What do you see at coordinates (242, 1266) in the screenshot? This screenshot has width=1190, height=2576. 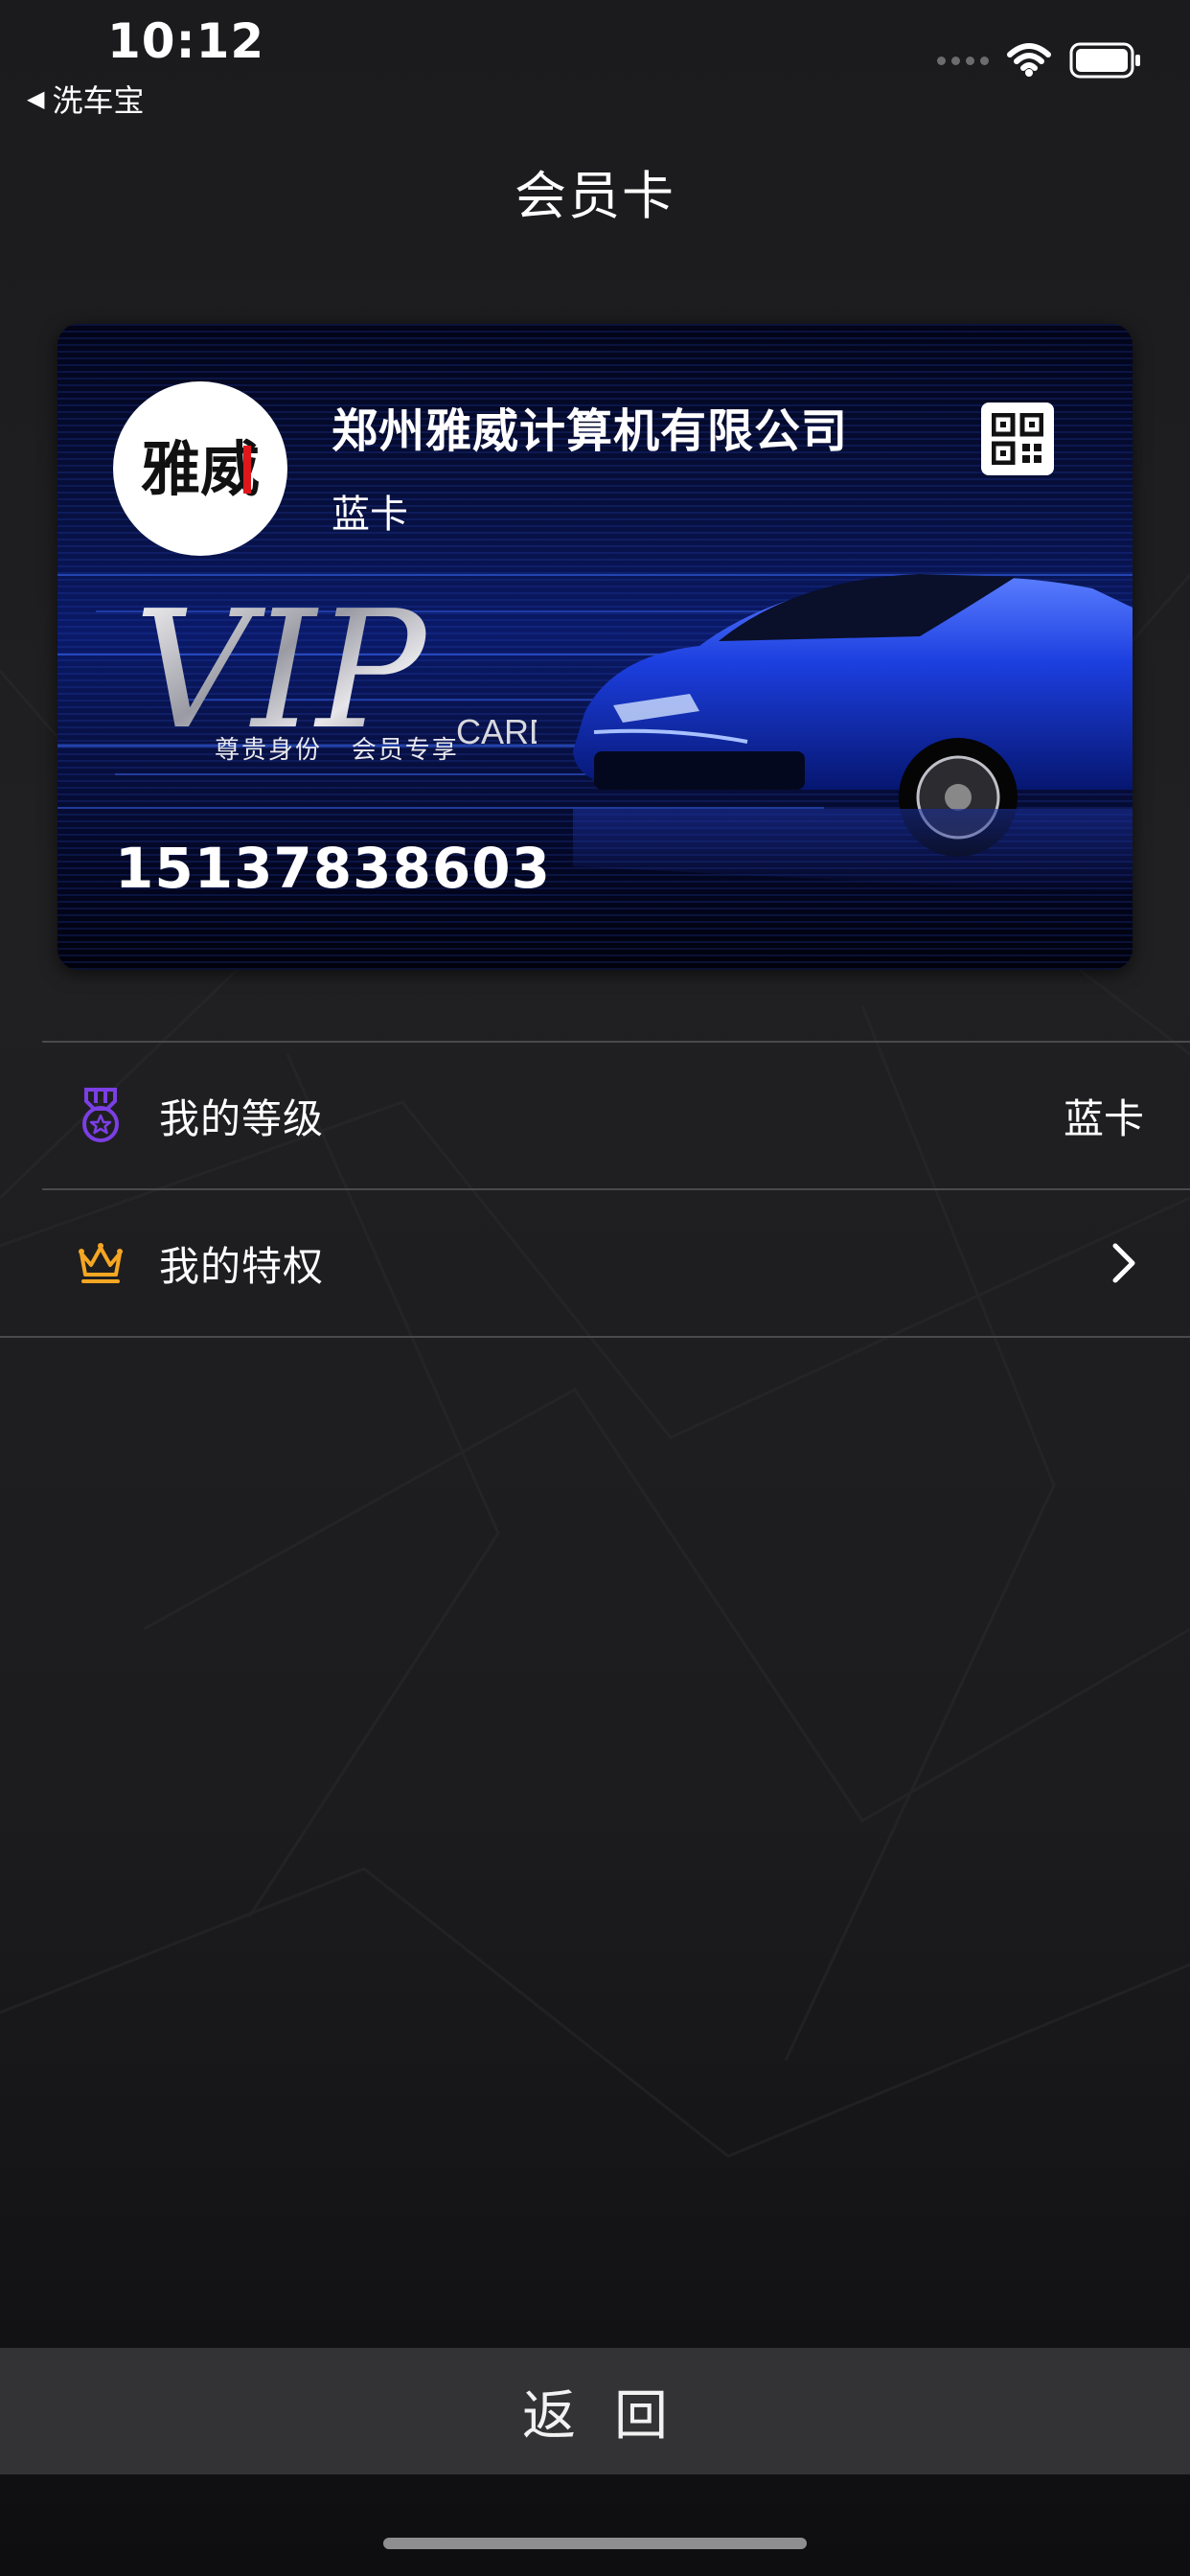 I see `list-item-label: 我的特权` at bounding box center [242, 1266].